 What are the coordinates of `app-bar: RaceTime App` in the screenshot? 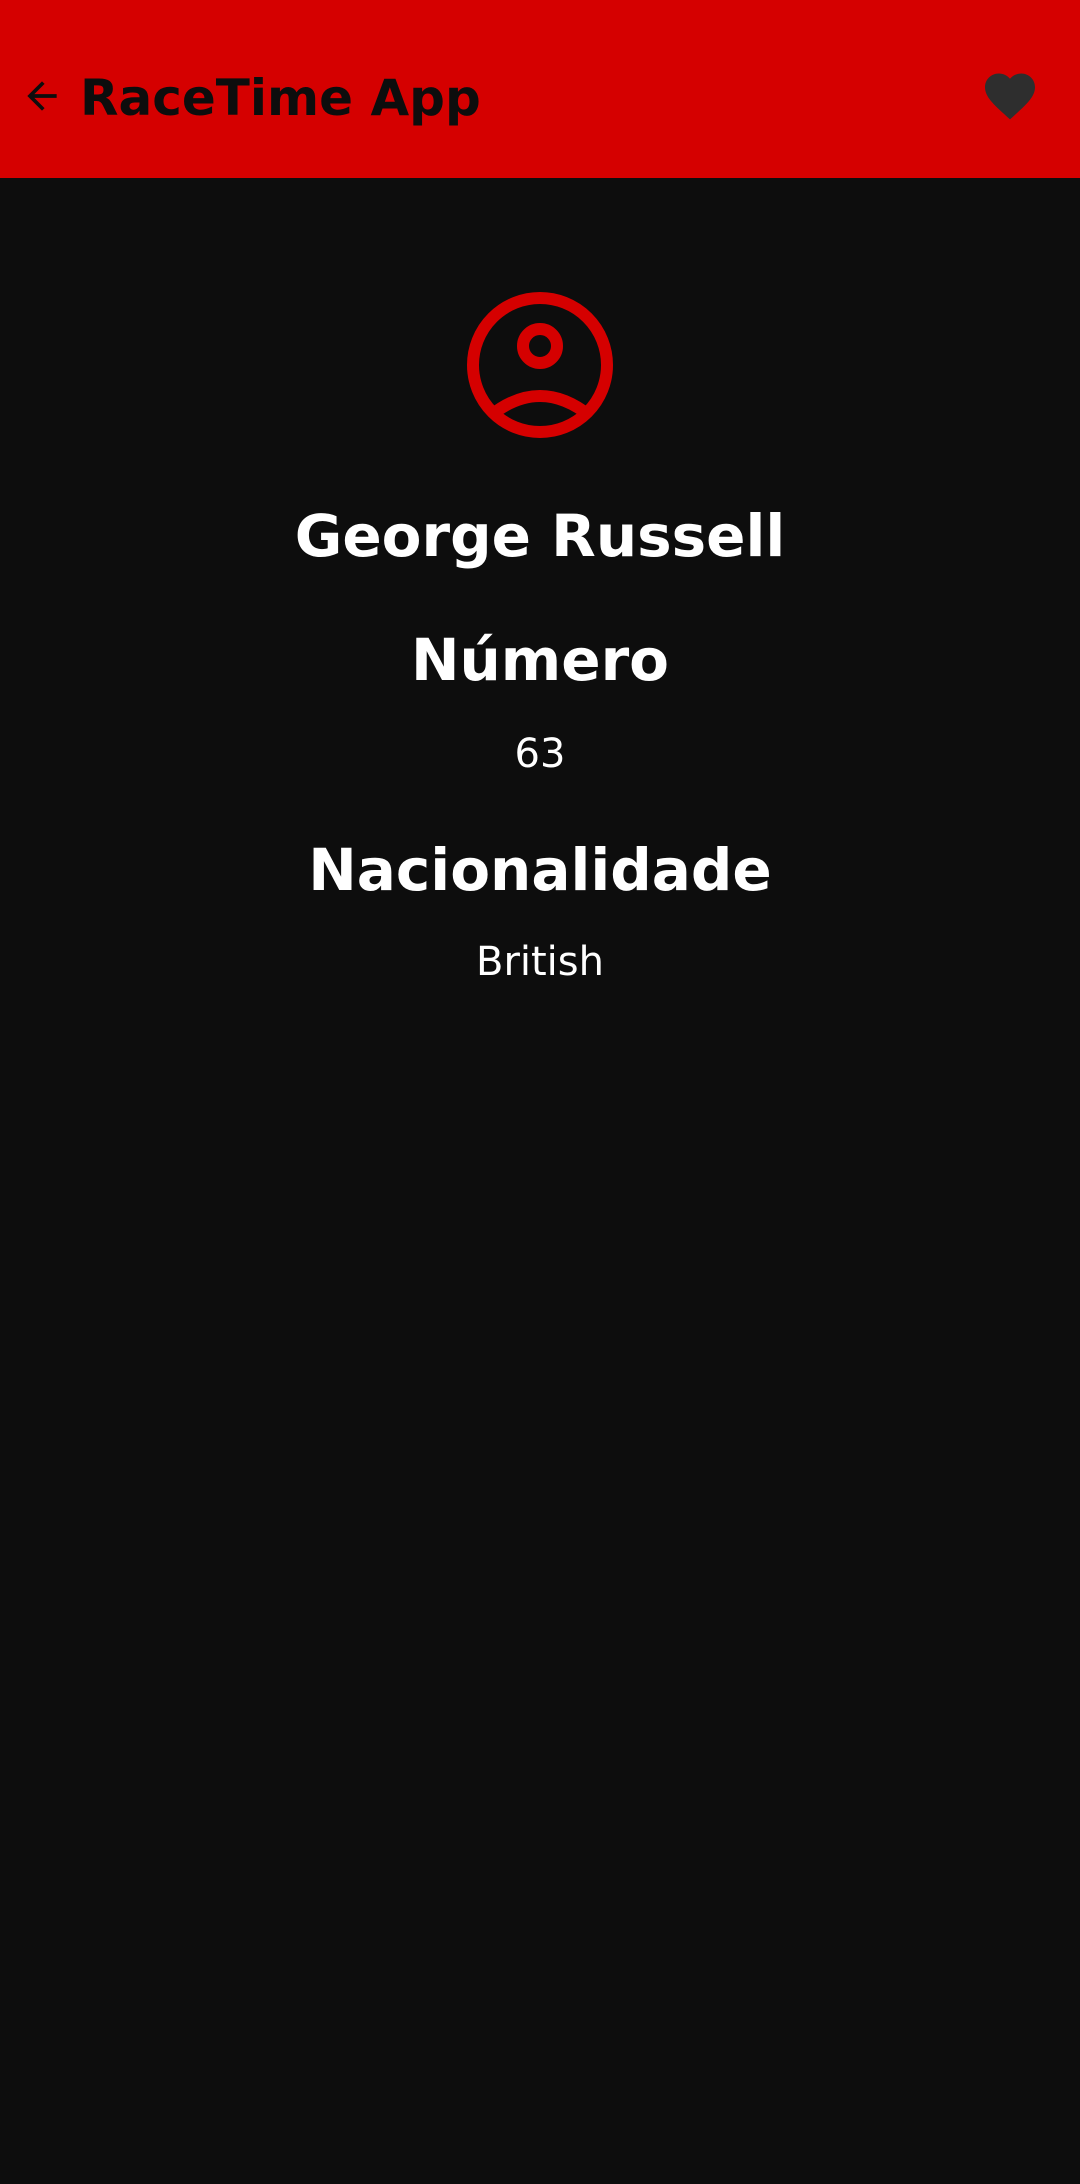 It's located at (540, 89).